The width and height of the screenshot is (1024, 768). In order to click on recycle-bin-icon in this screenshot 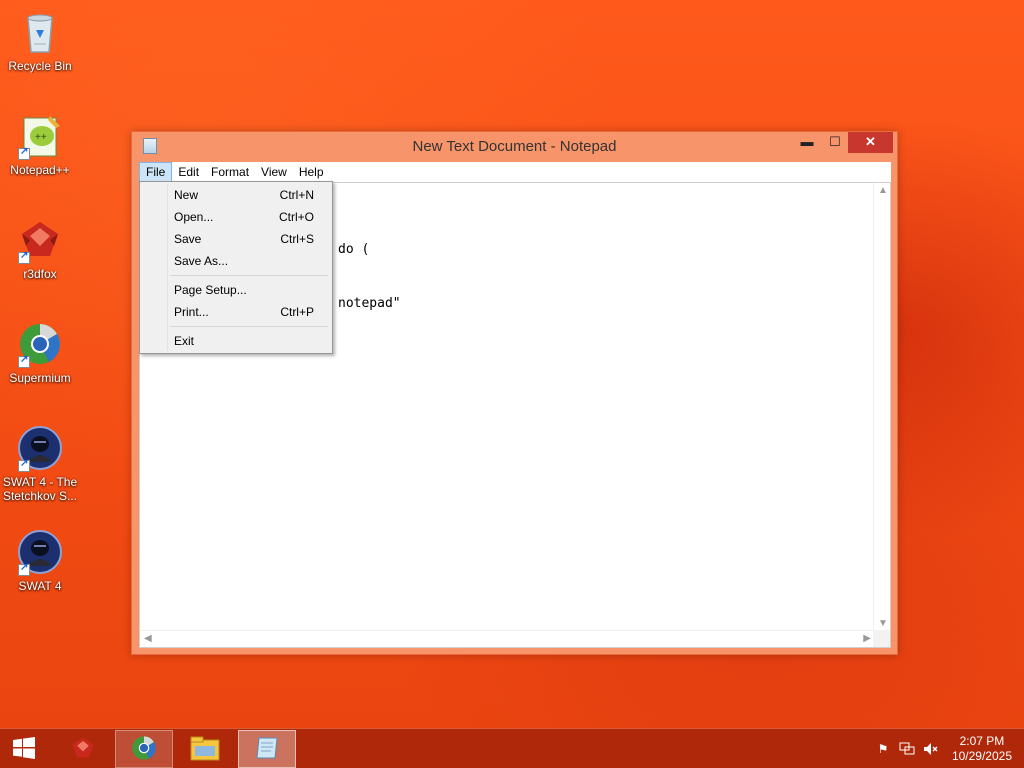, I will do `click(40, 32)`.